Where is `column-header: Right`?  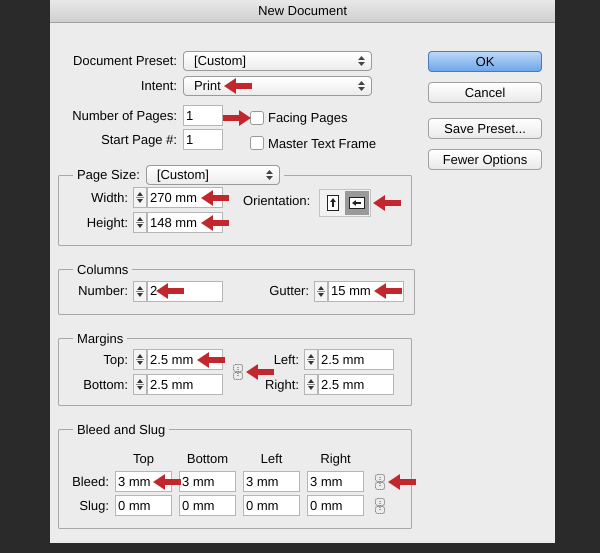 column-header: Right is located at coordinates (335, 459).